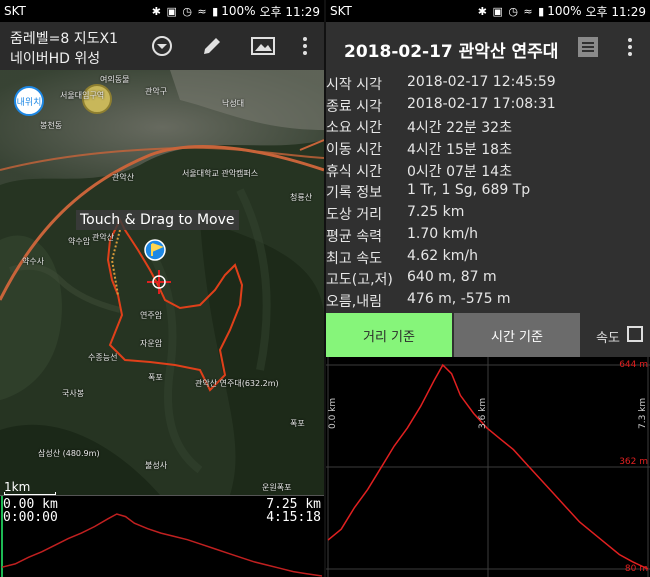 Image resolution: width=650 pixels, height=577 pixels. Describe the element at coordinates (156, 465) in the screenshot. I see `map-label: 불성사` at that location.